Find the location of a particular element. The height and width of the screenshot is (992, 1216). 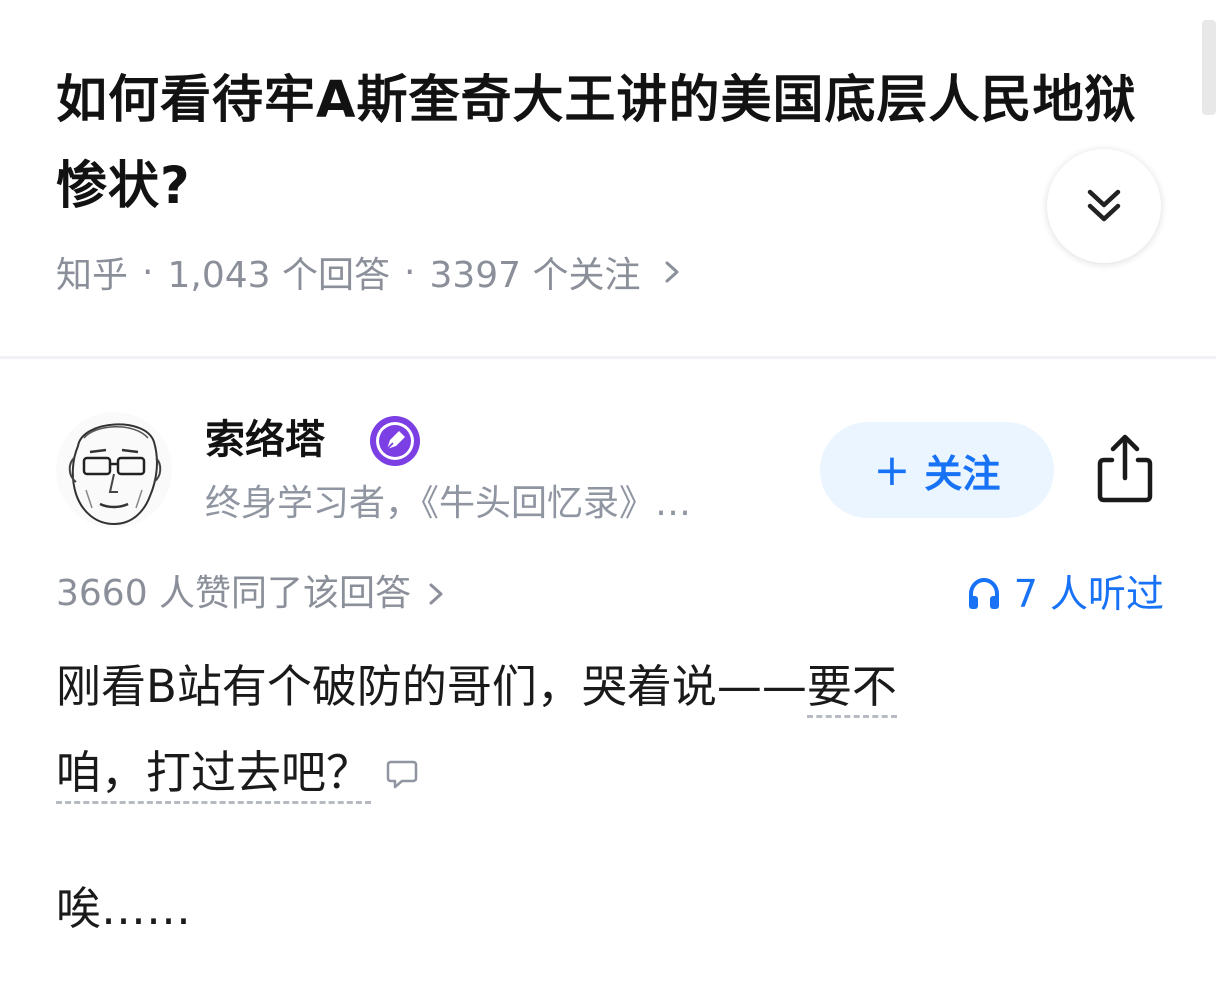

answer-count: 1,043 个回答 is located at coordinates (278, 275).